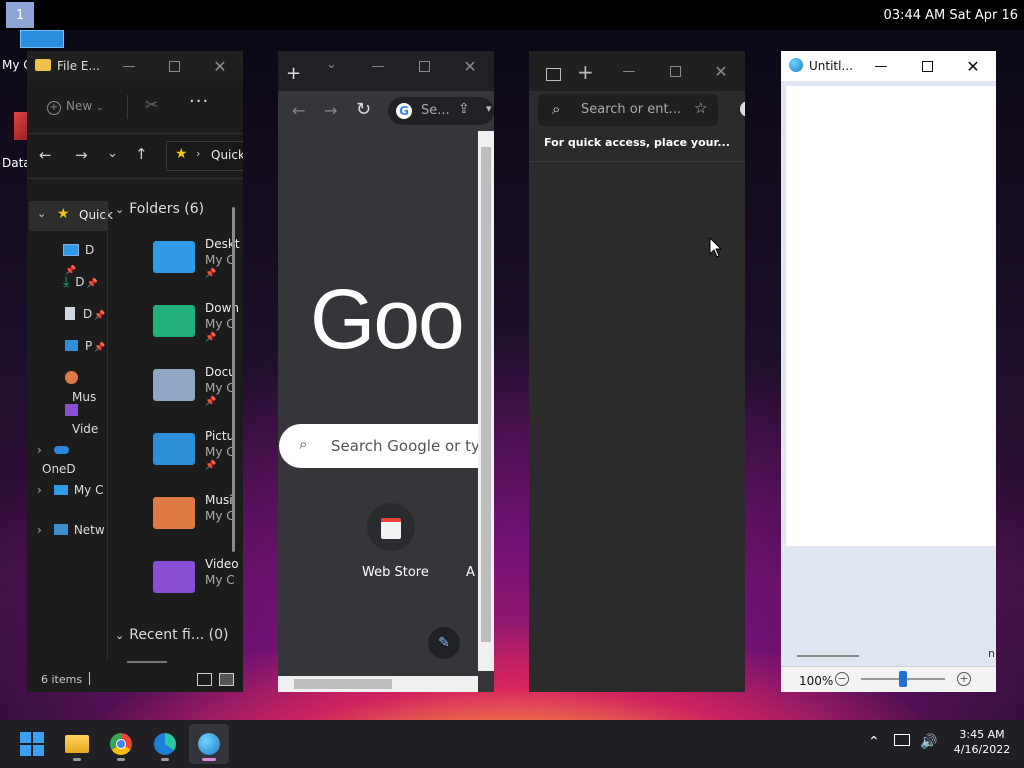  I want to click on up-arrow-icon: ↑, so click(141, 154).